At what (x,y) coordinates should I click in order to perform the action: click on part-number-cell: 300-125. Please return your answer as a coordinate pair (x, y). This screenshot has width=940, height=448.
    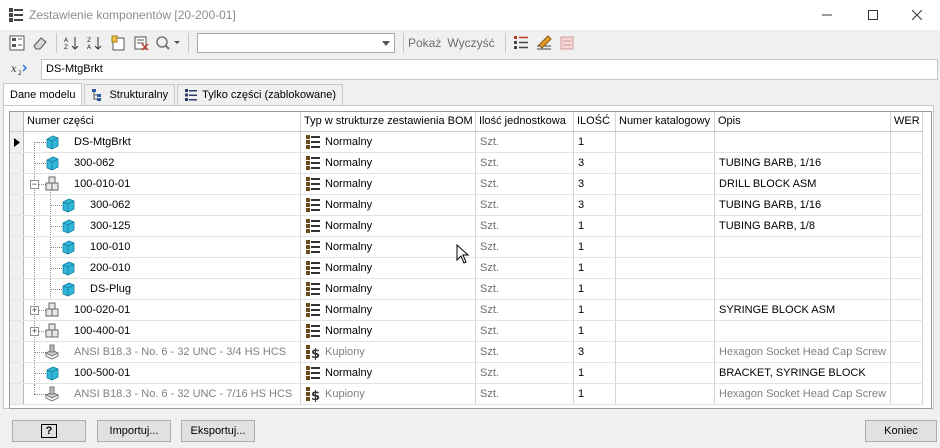
    Looking at the image, I should click on (162, 226).